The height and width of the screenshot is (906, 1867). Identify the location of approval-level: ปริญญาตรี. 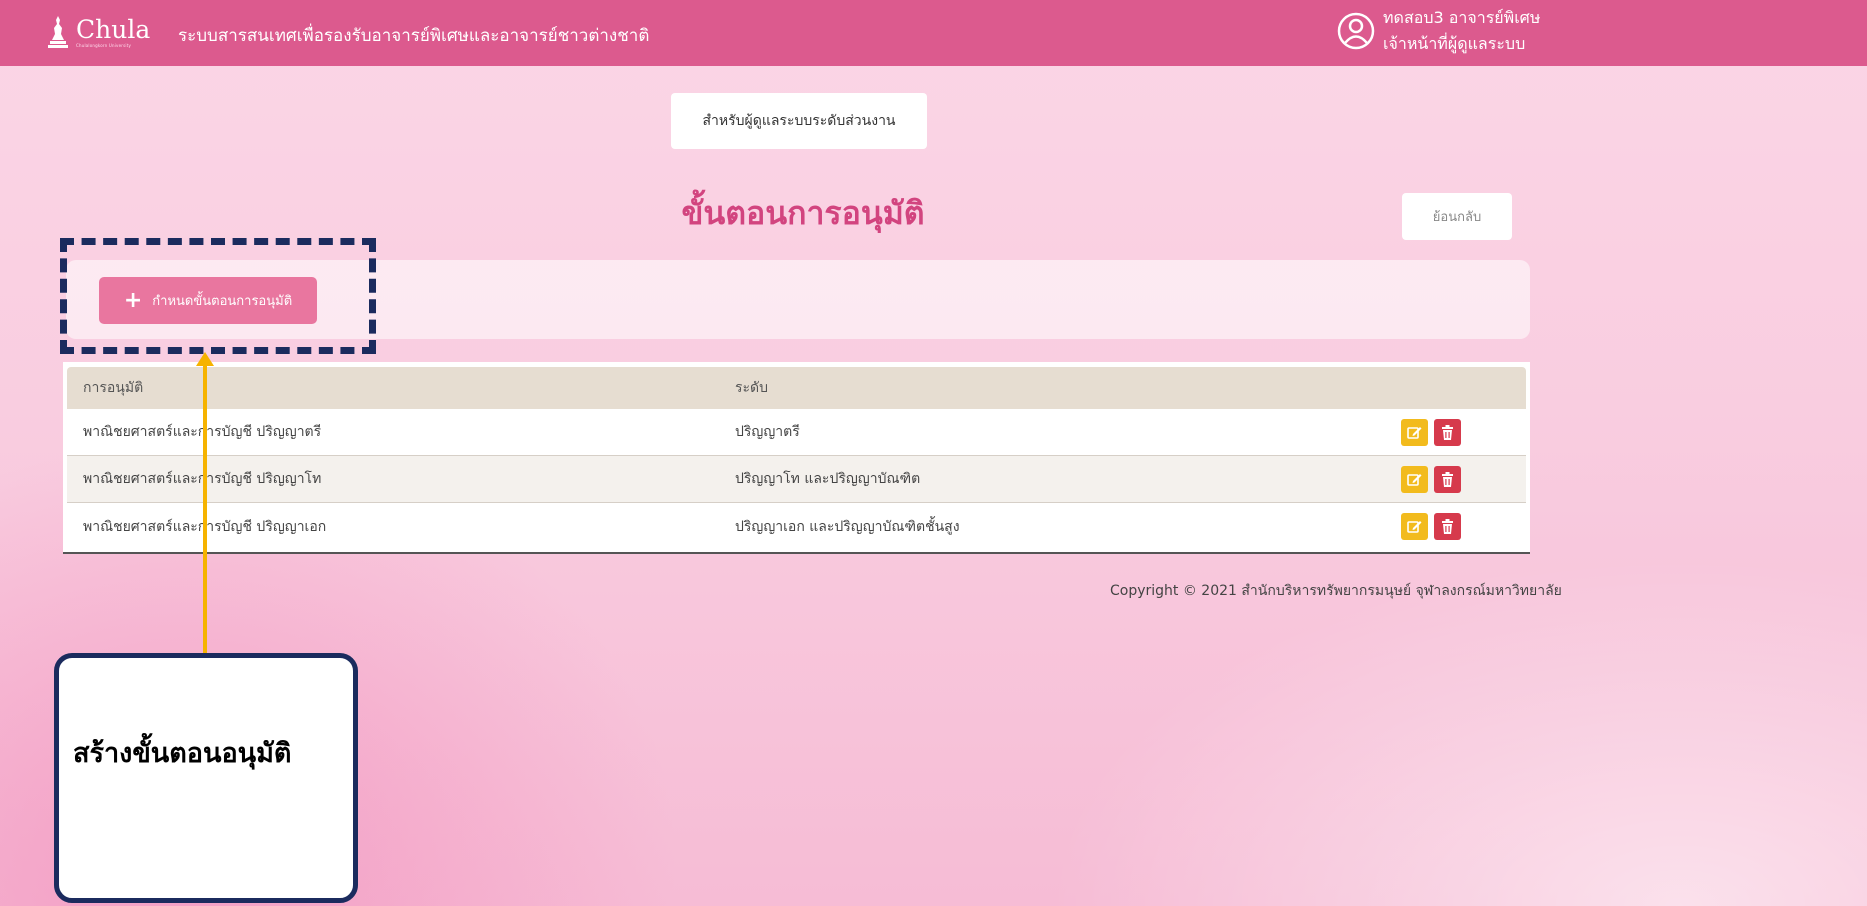
(767, 432).